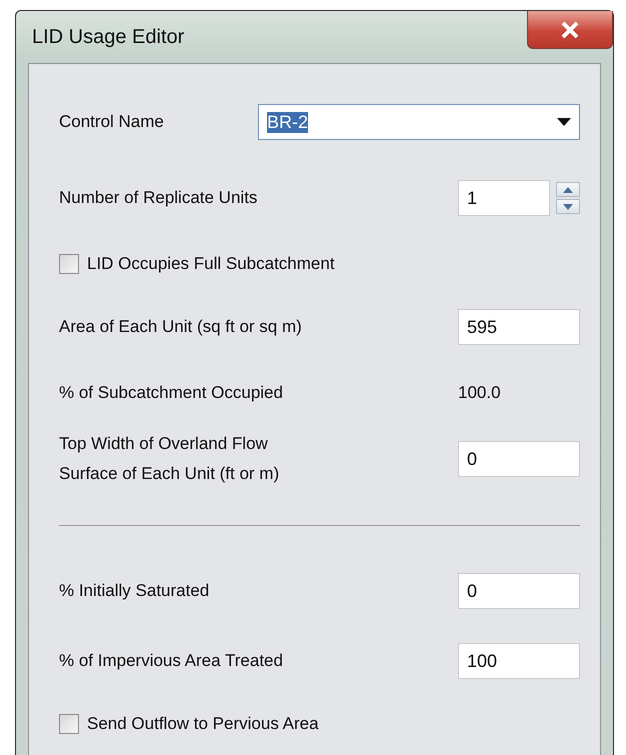  I want to click on input-field: 595, so click(519, 327).